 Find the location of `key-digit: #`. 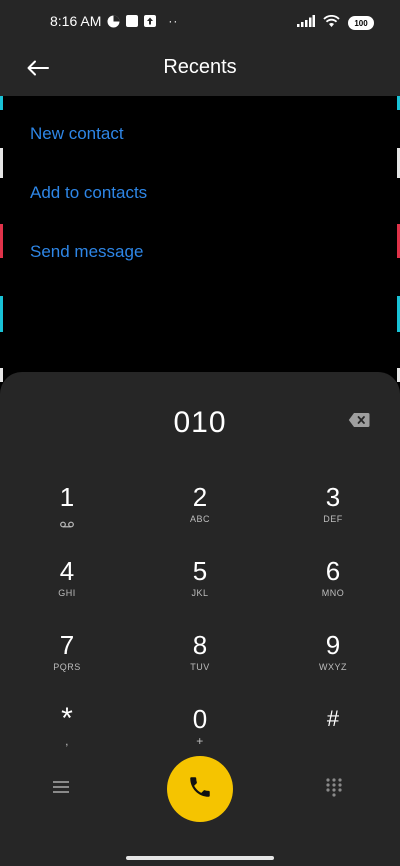

key-digit: # is located at coordinates (333, 718).